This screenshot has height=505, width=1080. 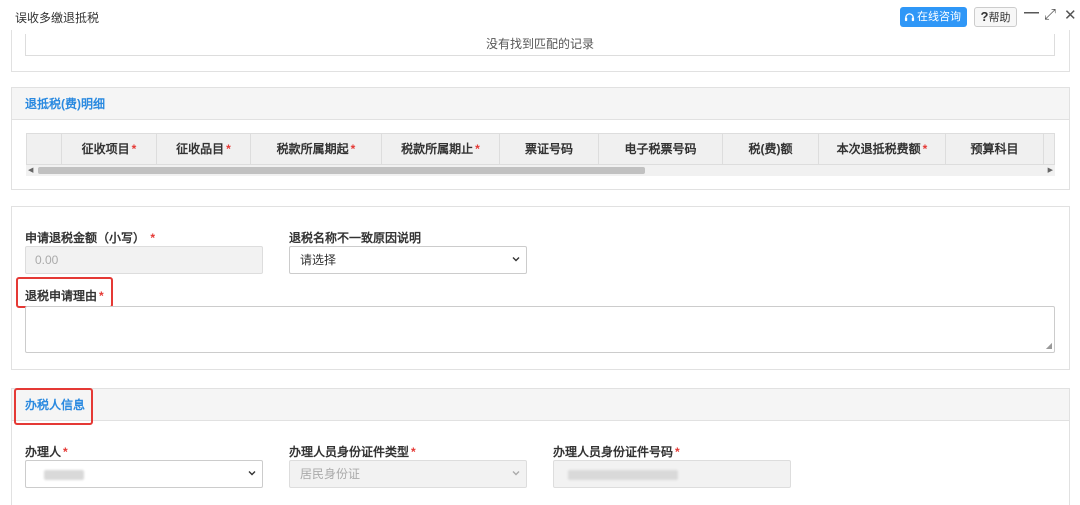 What do you see at coordinates (540, 17) in the screenshot?
I see `window-titlebar: 误收多缴退抵税 在线咨询 ?帮助 — ⤢ ✕` at bounding box center [540, 17].